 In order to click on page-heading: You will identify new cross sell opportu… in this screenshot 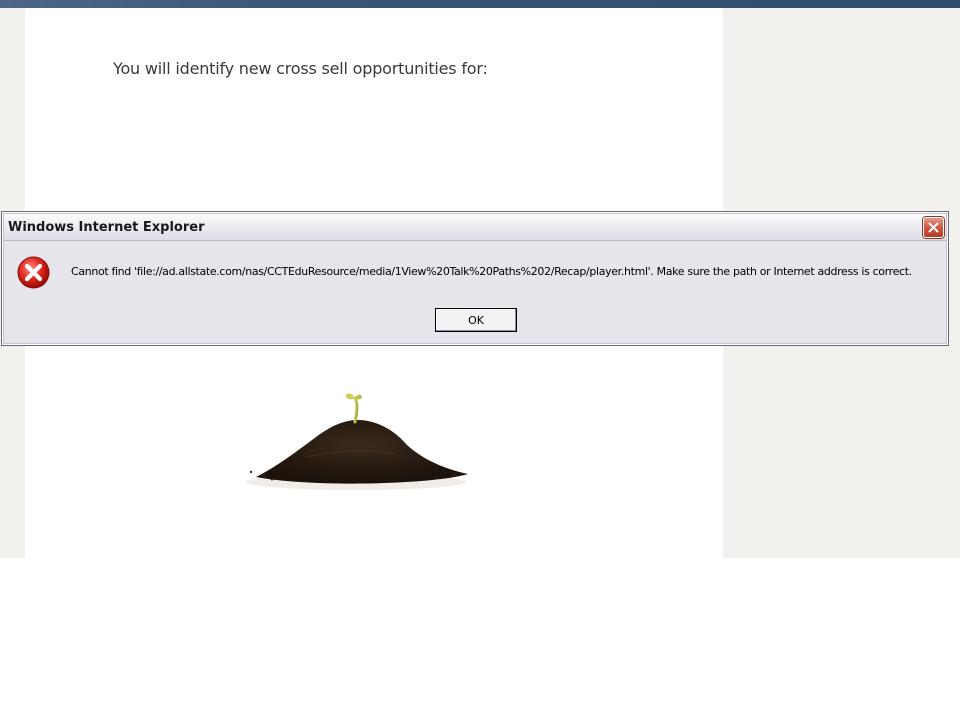, I will do `click(300, 68)`.